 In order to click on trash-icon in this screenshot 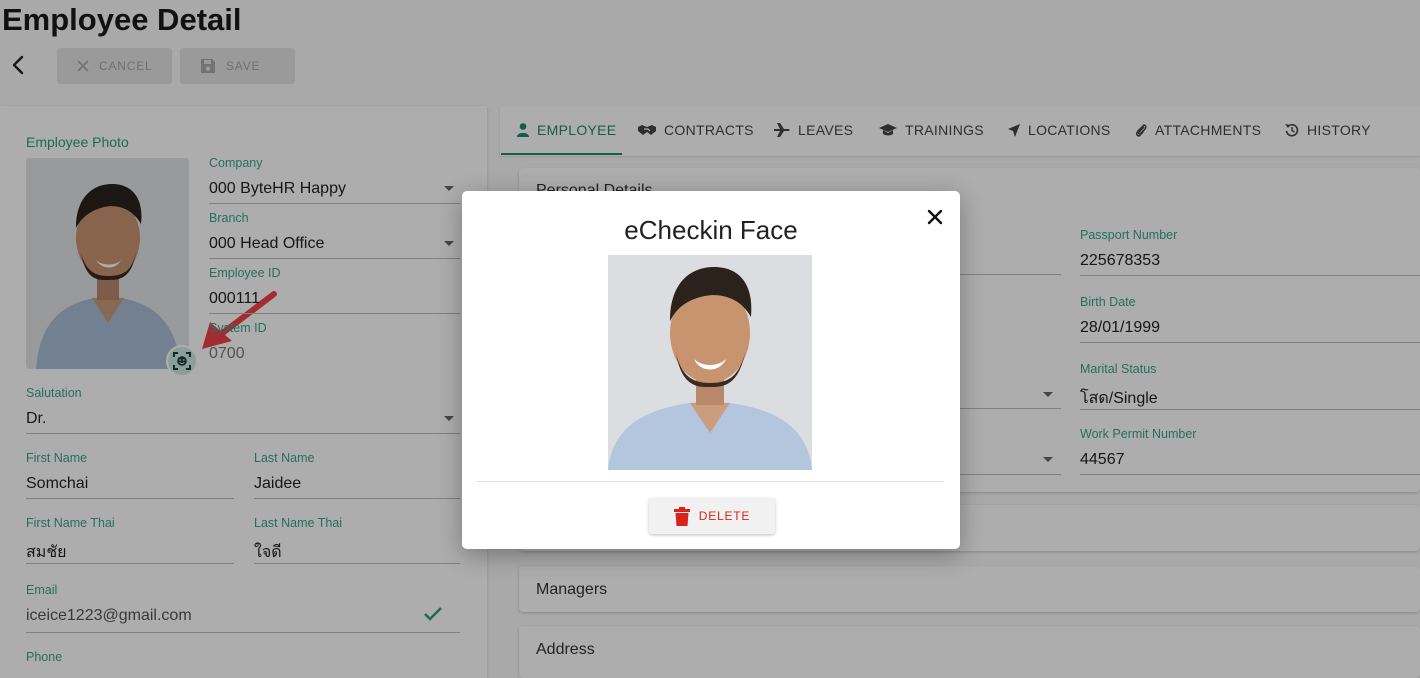, I will do `click(681, 516)`.